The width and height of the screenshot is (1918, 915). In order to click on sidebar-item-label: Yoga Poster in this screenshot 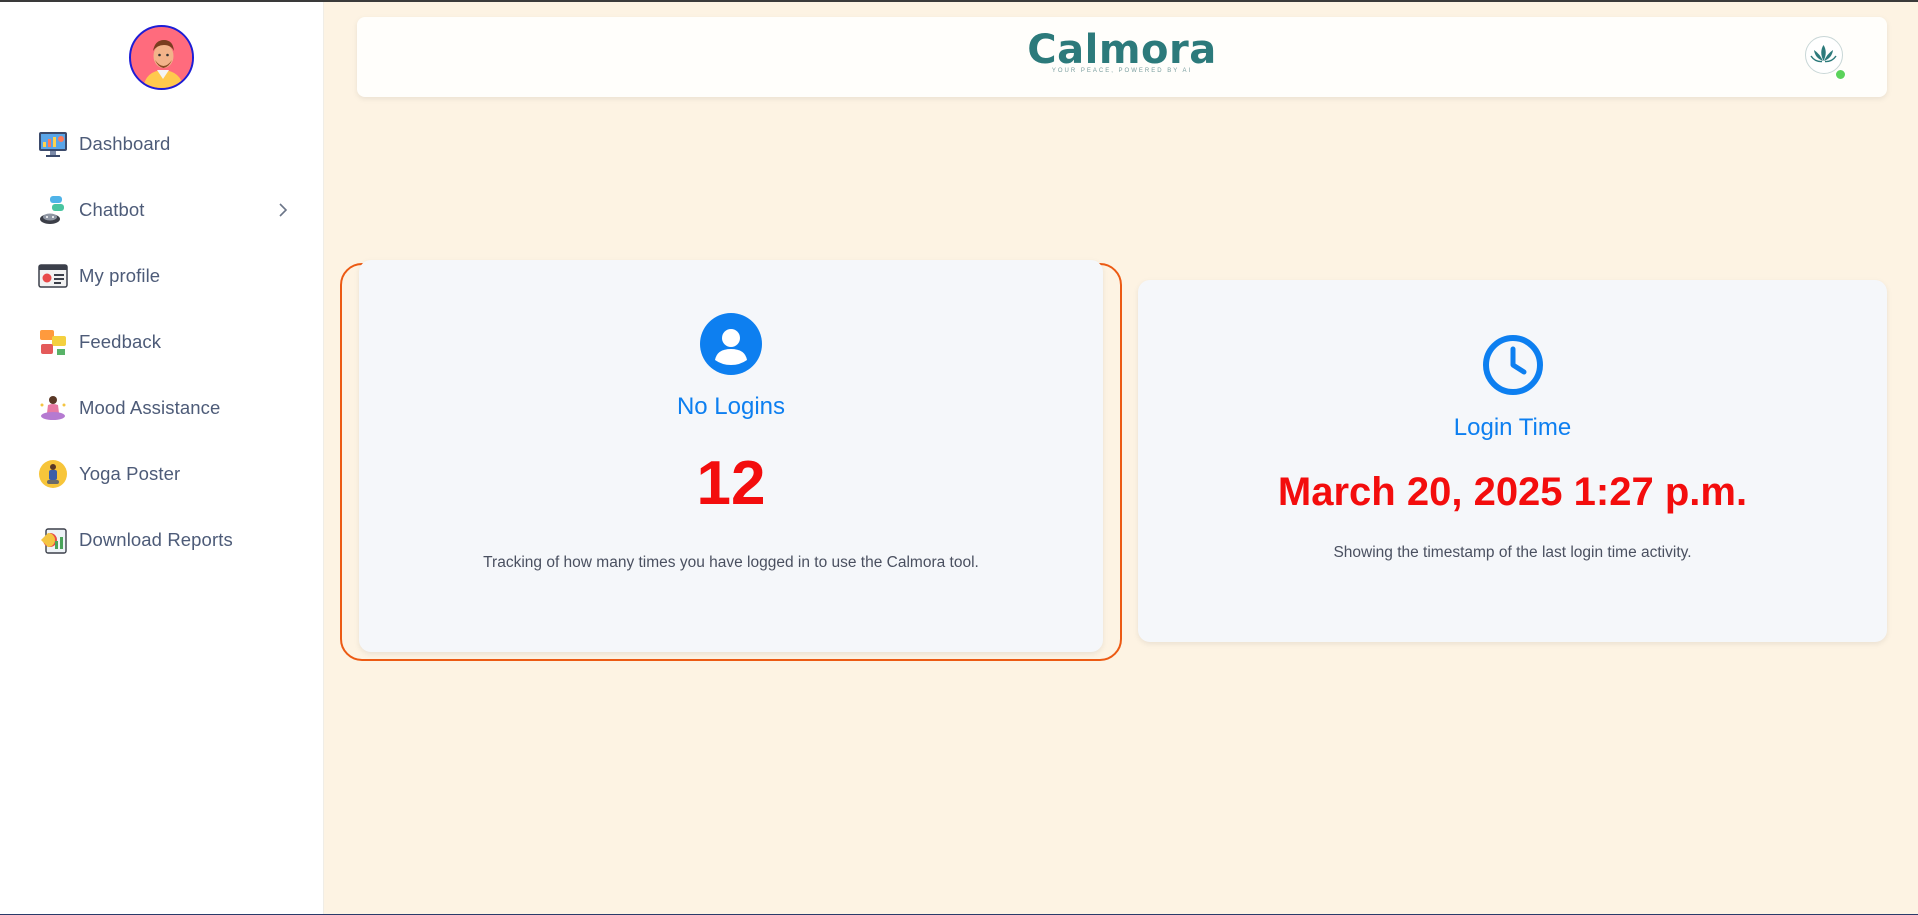, I will do `click(130, 473)`.